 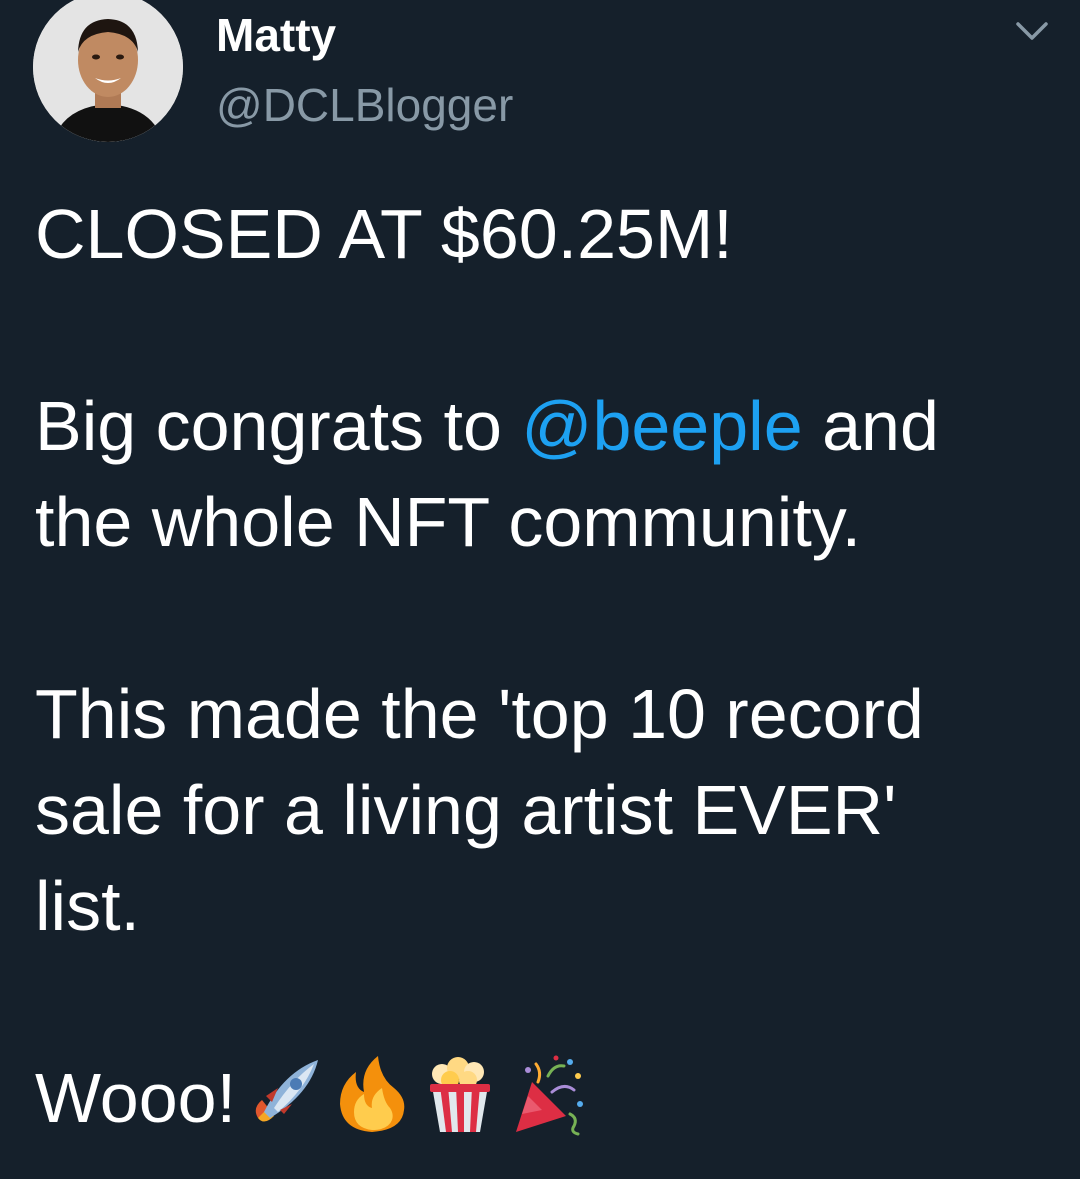 What do you see at coordinates (466, 810) in the screenshot?
I see `tweet-line: sale for a living artist EVER'` at bounding box center [466, 810].